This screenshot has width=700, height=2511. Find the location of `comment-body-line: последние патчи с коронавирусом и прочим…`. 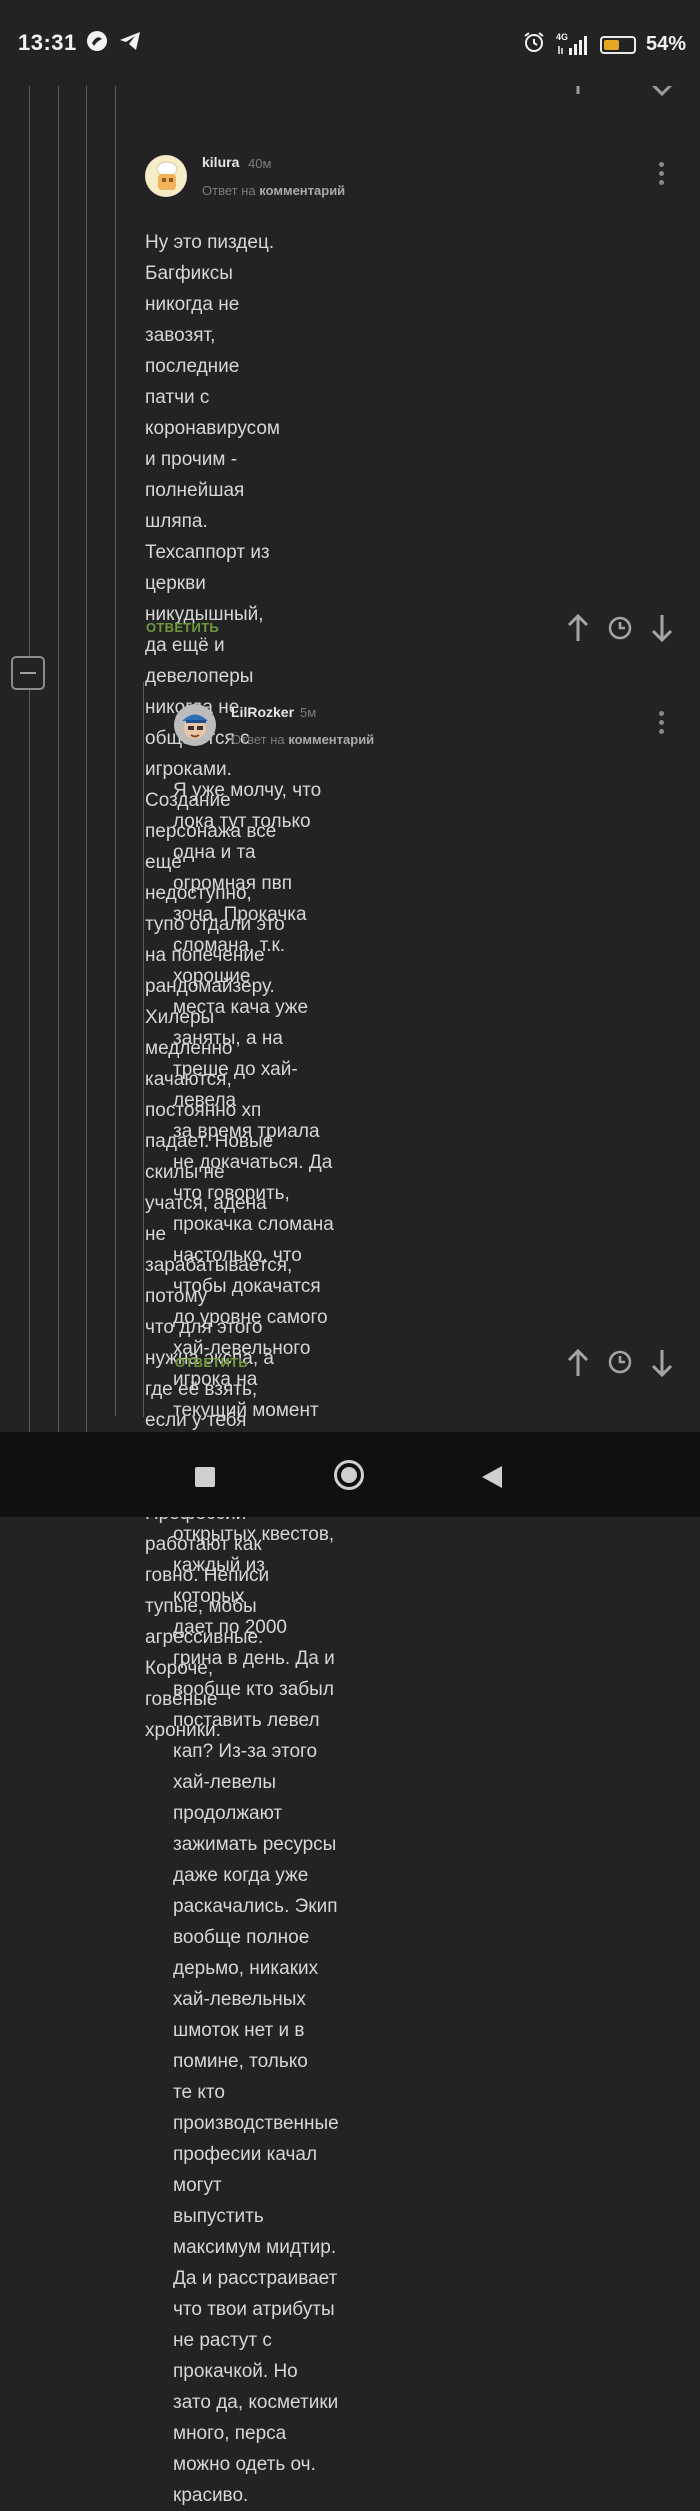

comment-body-line: последние патчи с коронавирусом и прочим… is located at coordinates (212, 413).